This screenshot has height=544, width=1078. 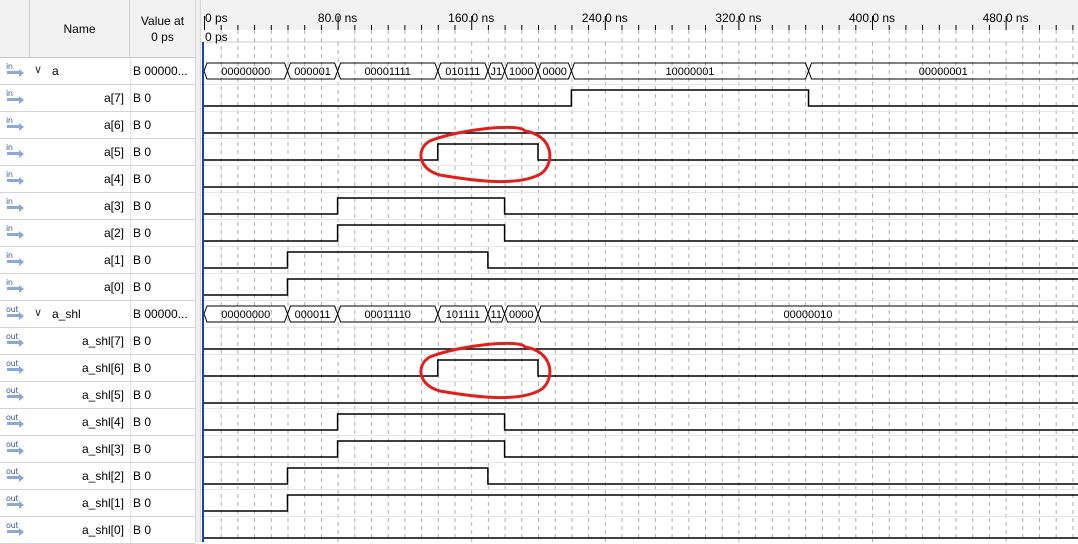 I want to click on signal-row-a2: in a[2] B 0, so click(x=97, y=233).